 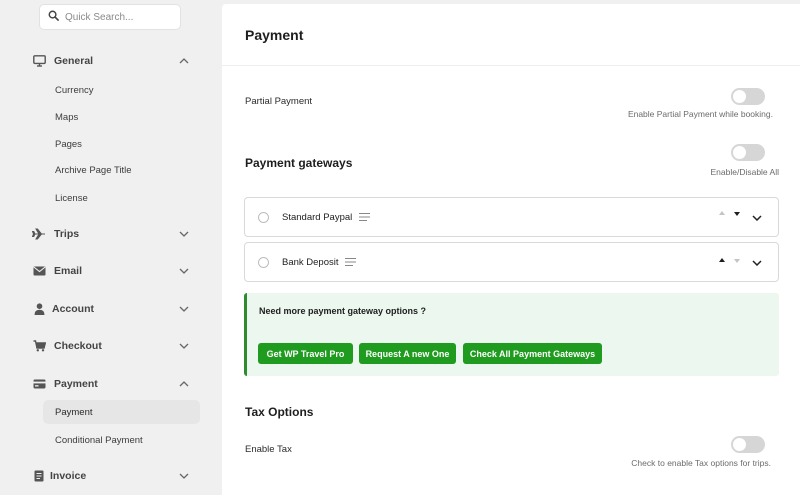 I want to click on sidebar-group-label: General, so click(x=74, y=61).